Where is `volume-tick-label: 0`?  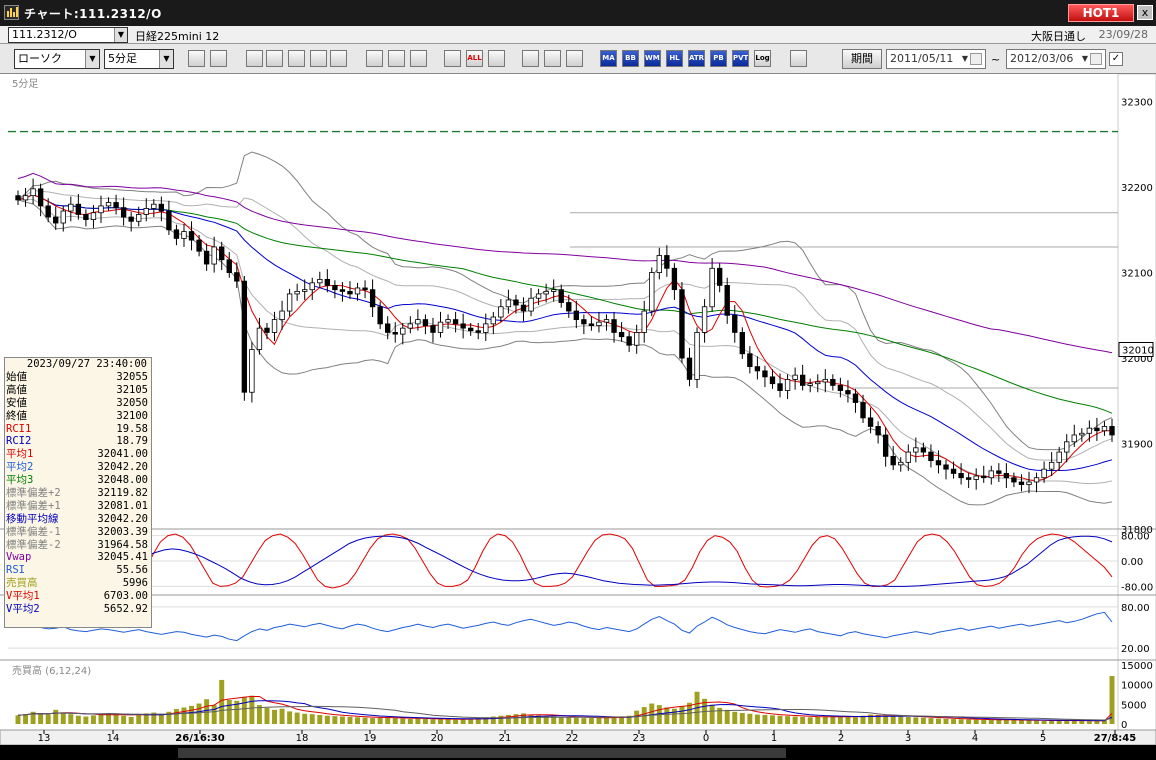
volume-tick-label: 0 is located at coordinates (1124, 725).